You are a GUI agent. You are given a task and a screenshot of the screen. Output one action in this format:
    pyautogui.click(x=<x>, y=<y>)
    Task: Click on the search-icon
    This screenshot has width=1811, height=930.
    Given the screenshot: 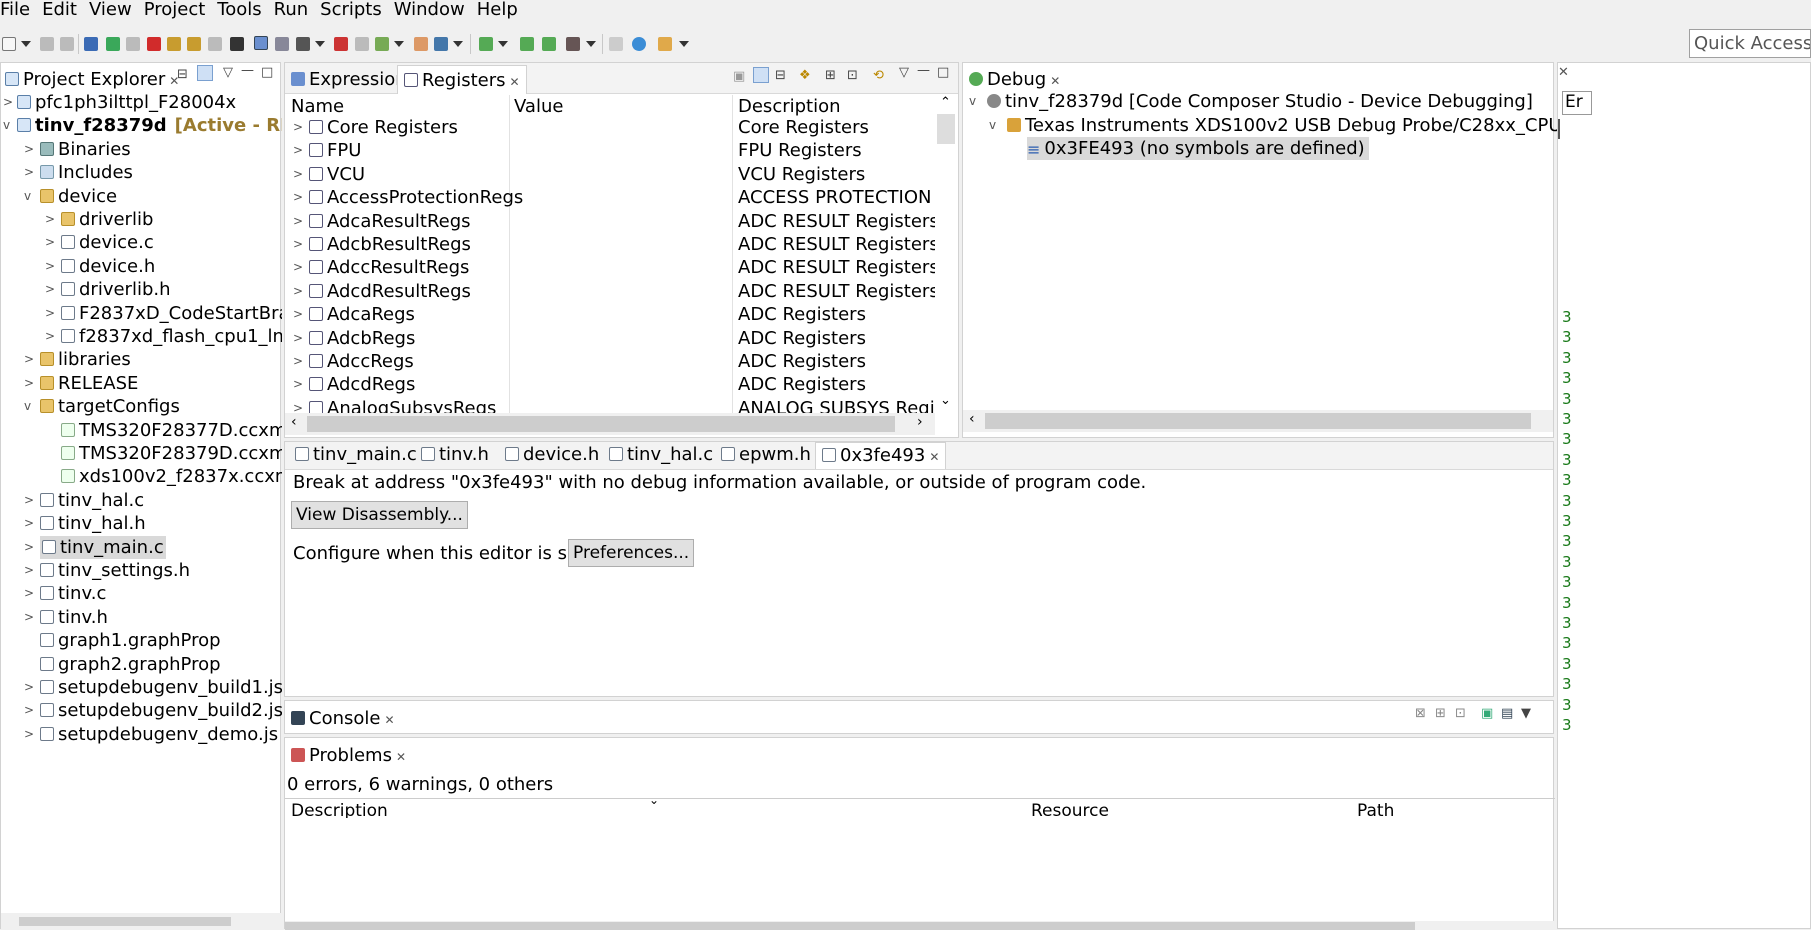 What is the action you would take?
    pyautogui.click(x=639, y=44)
    